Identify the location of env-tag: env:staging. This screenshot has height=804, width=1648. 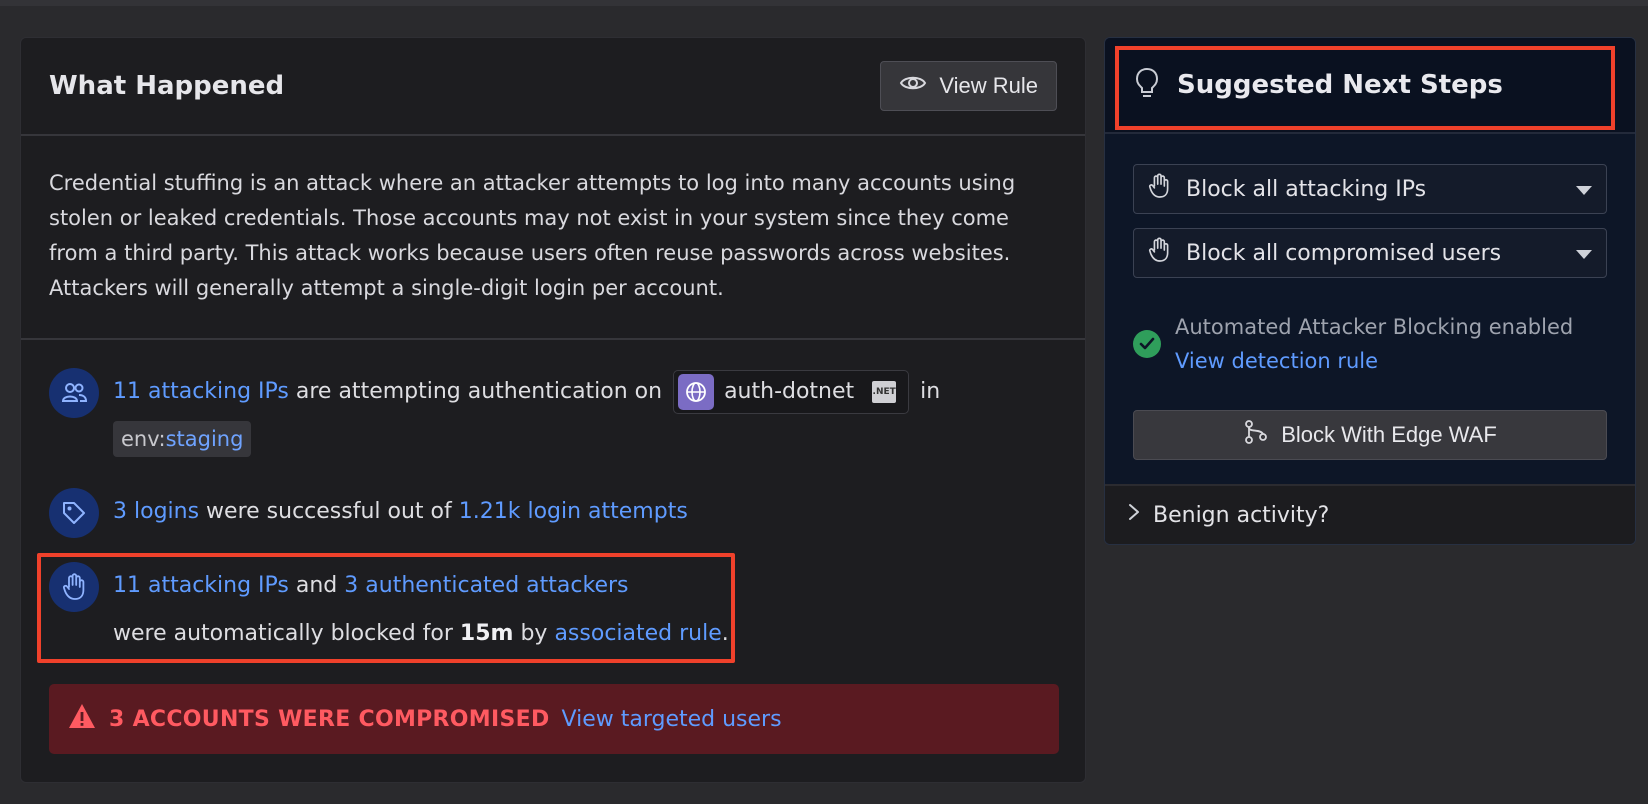
(182, 439).